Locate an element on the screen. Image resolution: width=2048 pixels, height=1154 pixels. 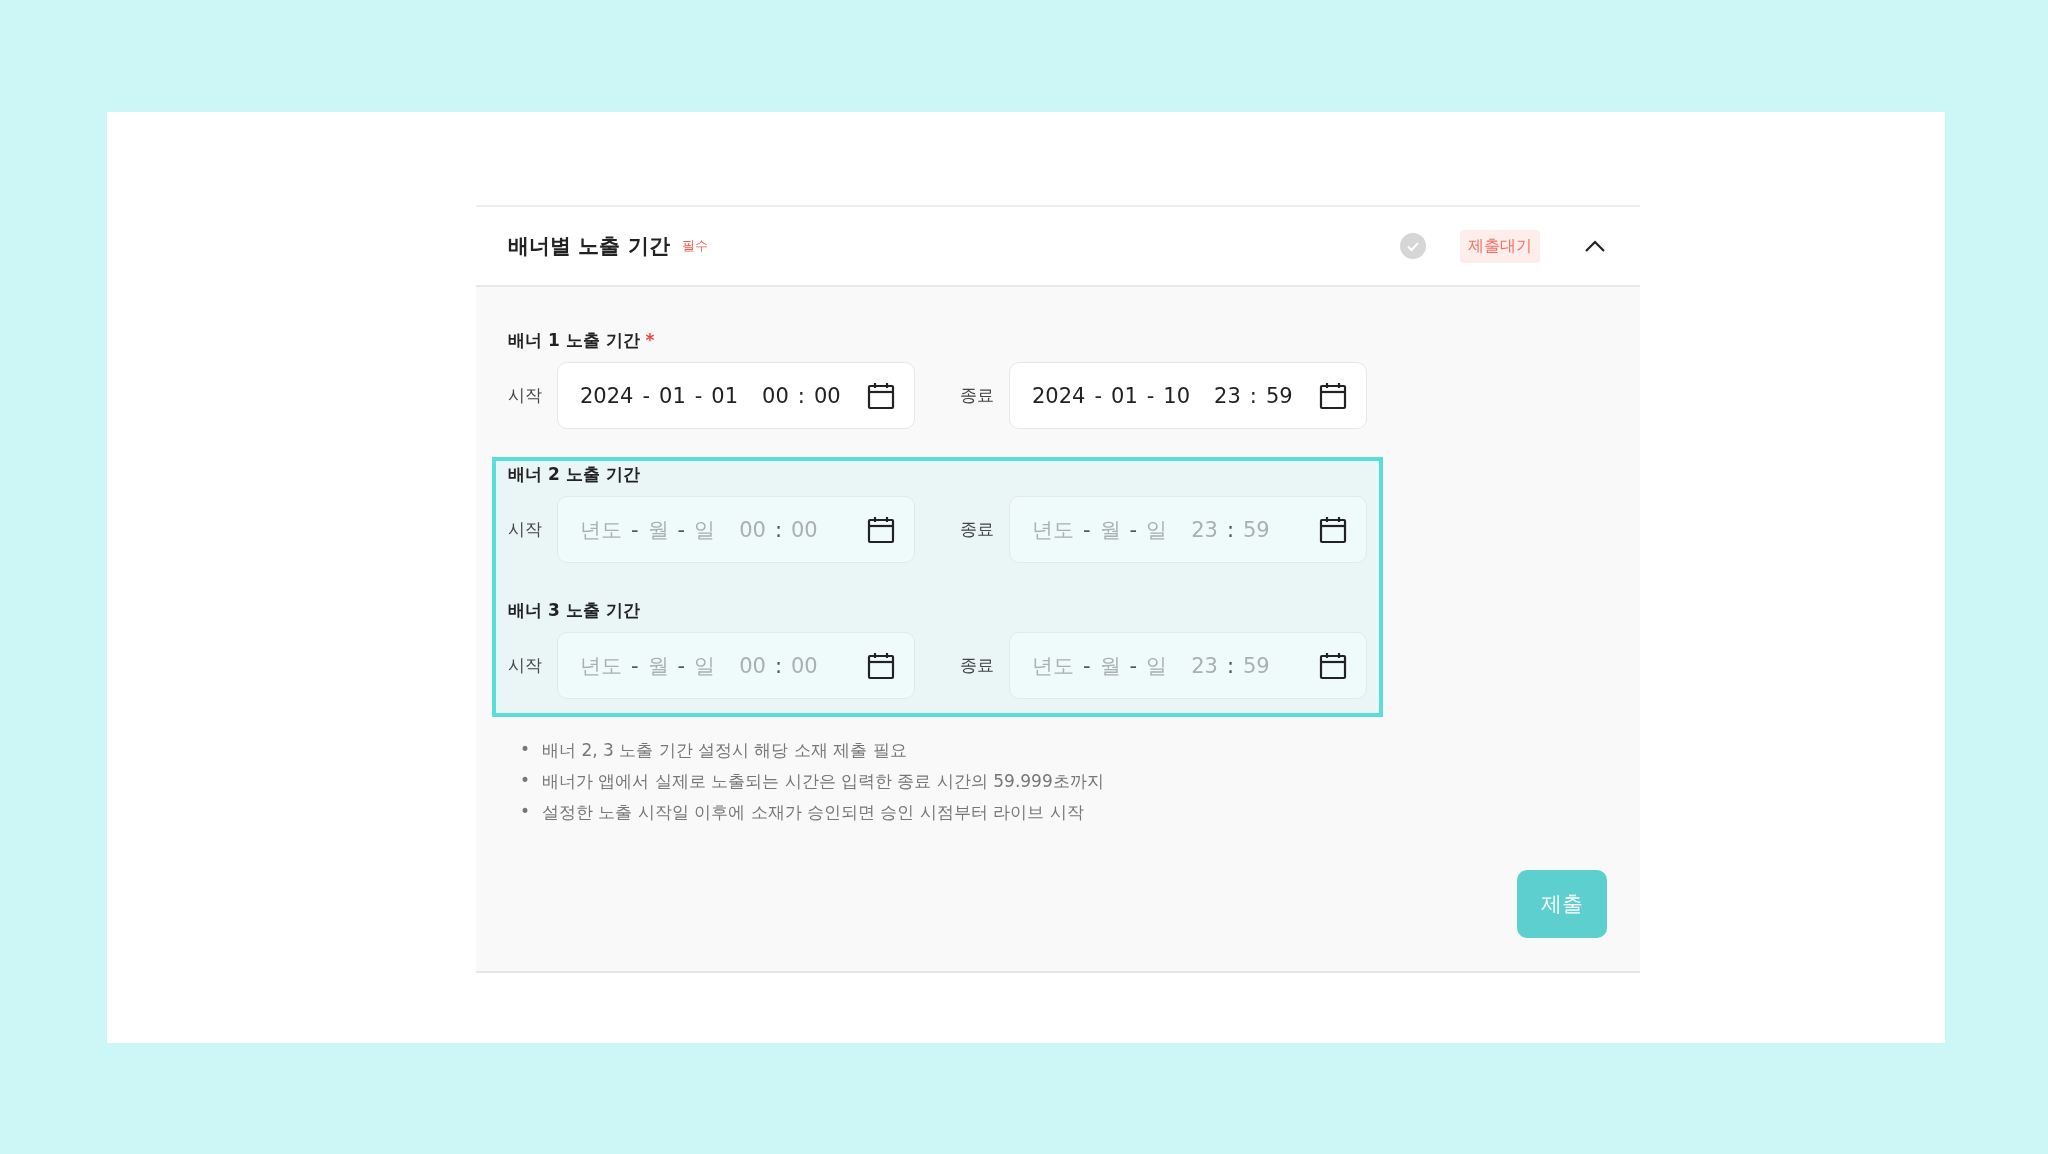
note-text: 배너 2, 3 노출 기간 설정시 해당 소재 제출 필요 is located at coordinates (724, 750).